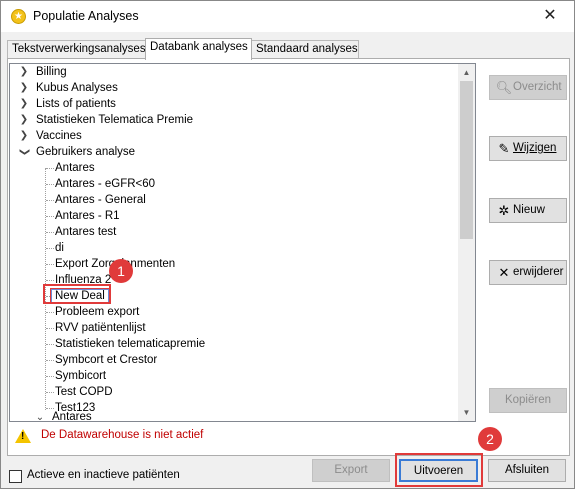  I want to click on close-button: ✕, so click(550, 16).